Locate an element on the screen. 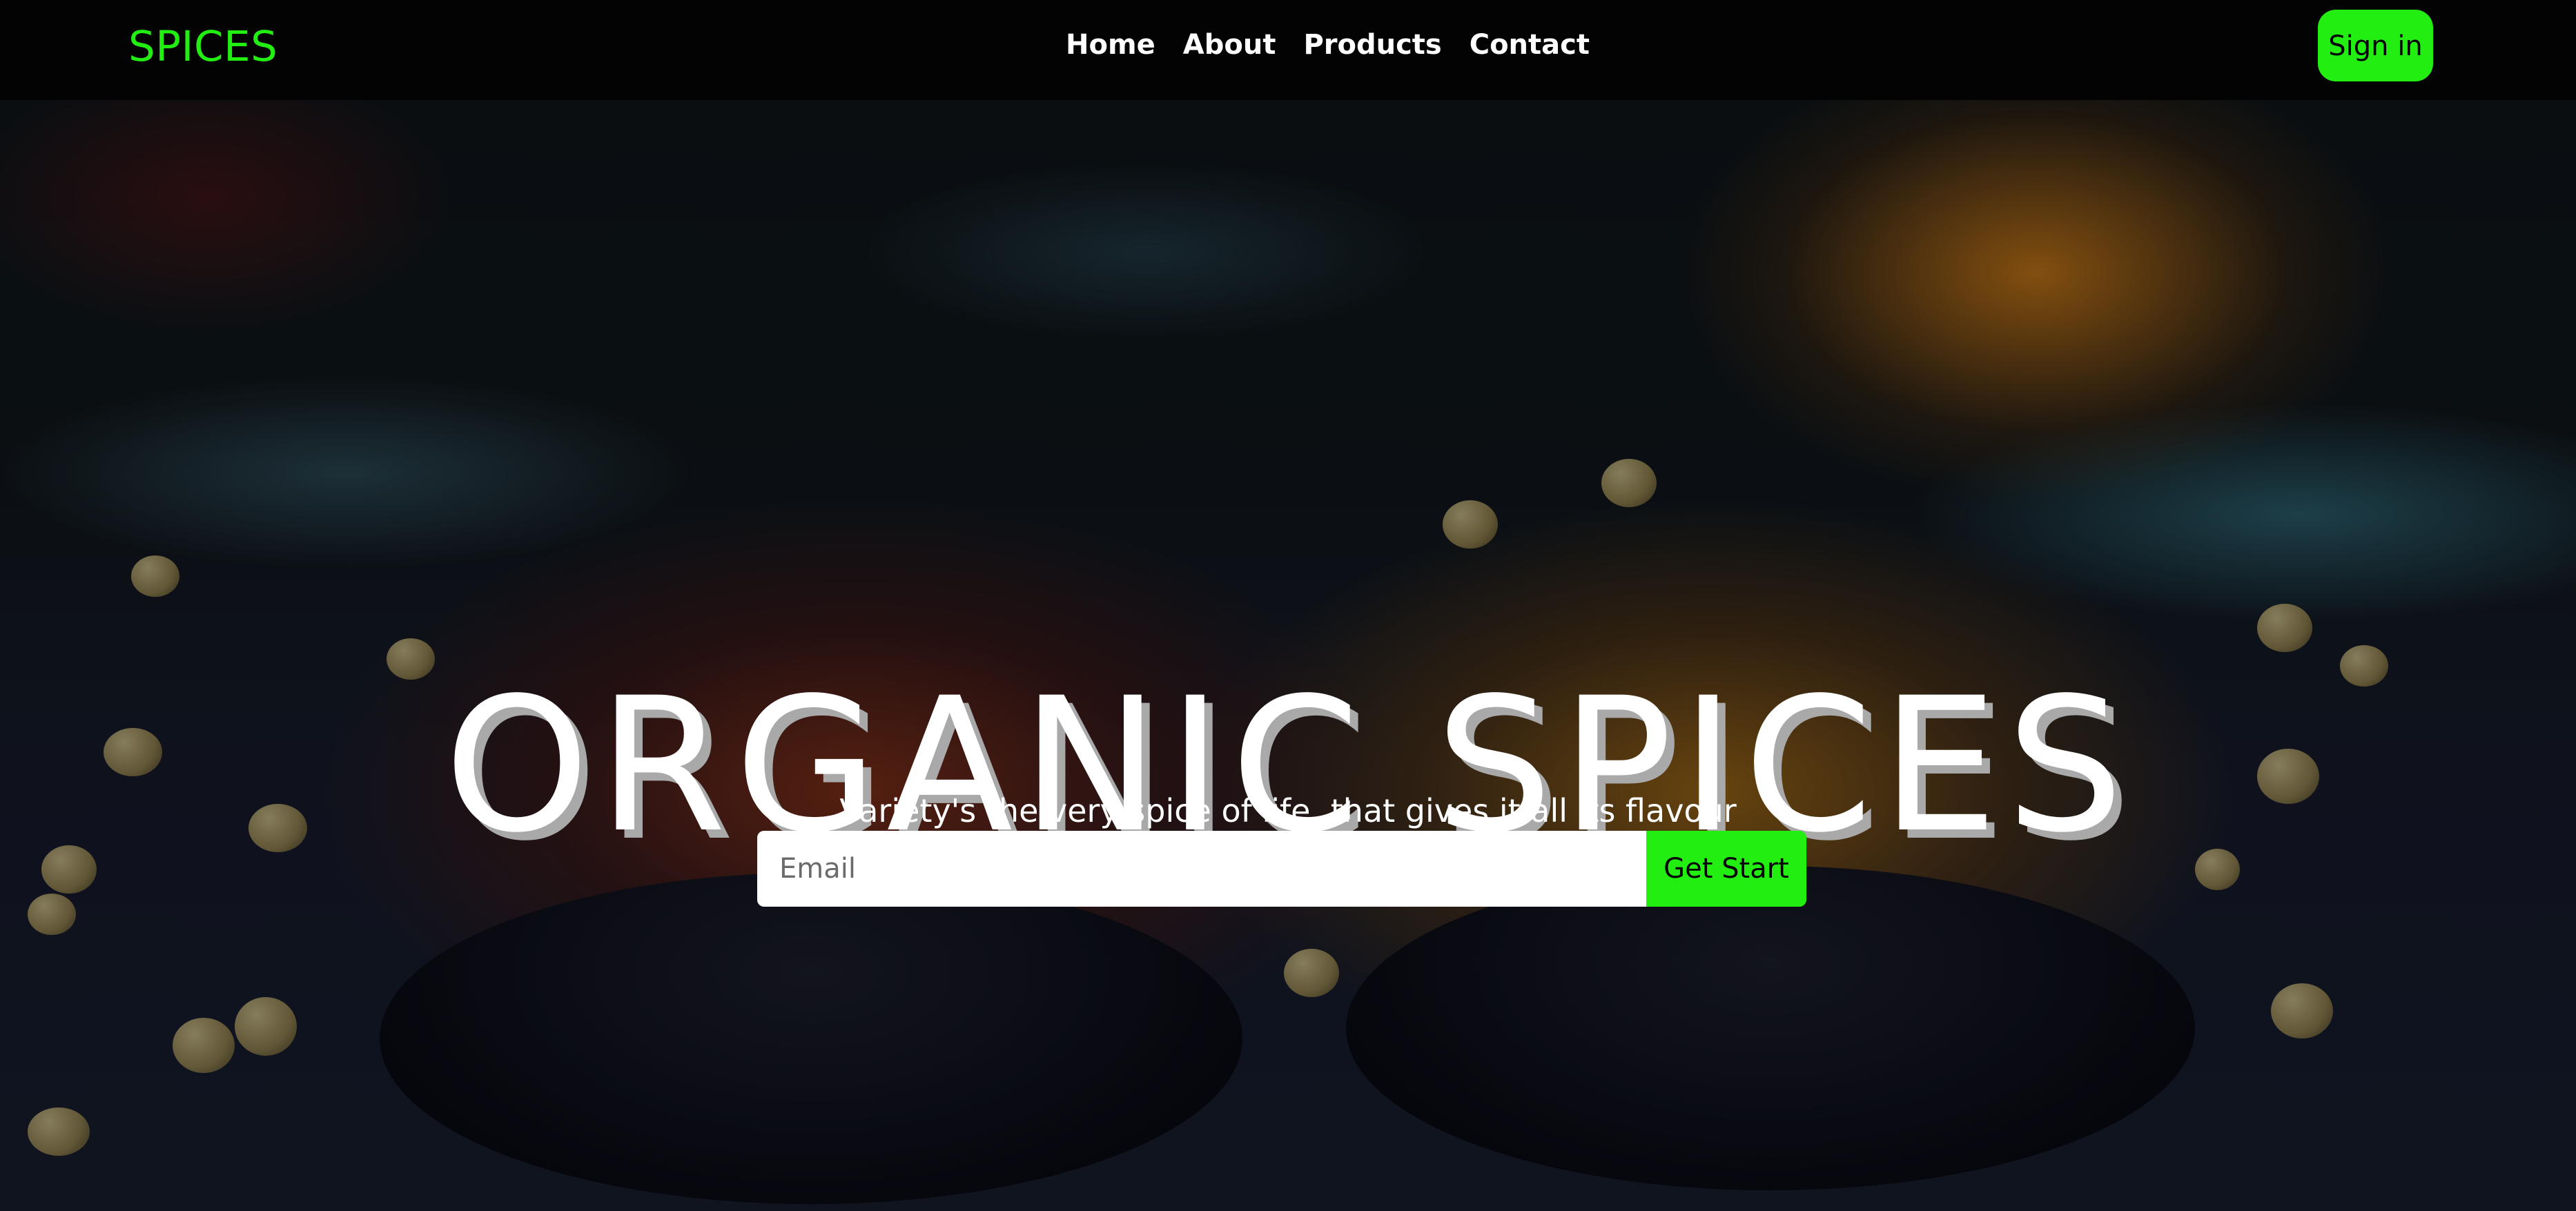 The width and height of the screenshot is (2576, 1211). nav-link-home: Home is located at coordinates (1110, 45).